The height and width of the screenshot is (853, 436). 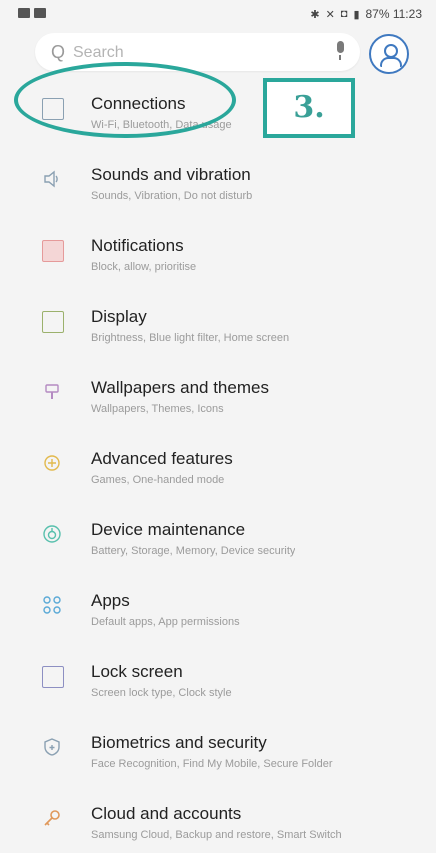 I want to click on account-button, so click(x=389, y=54).